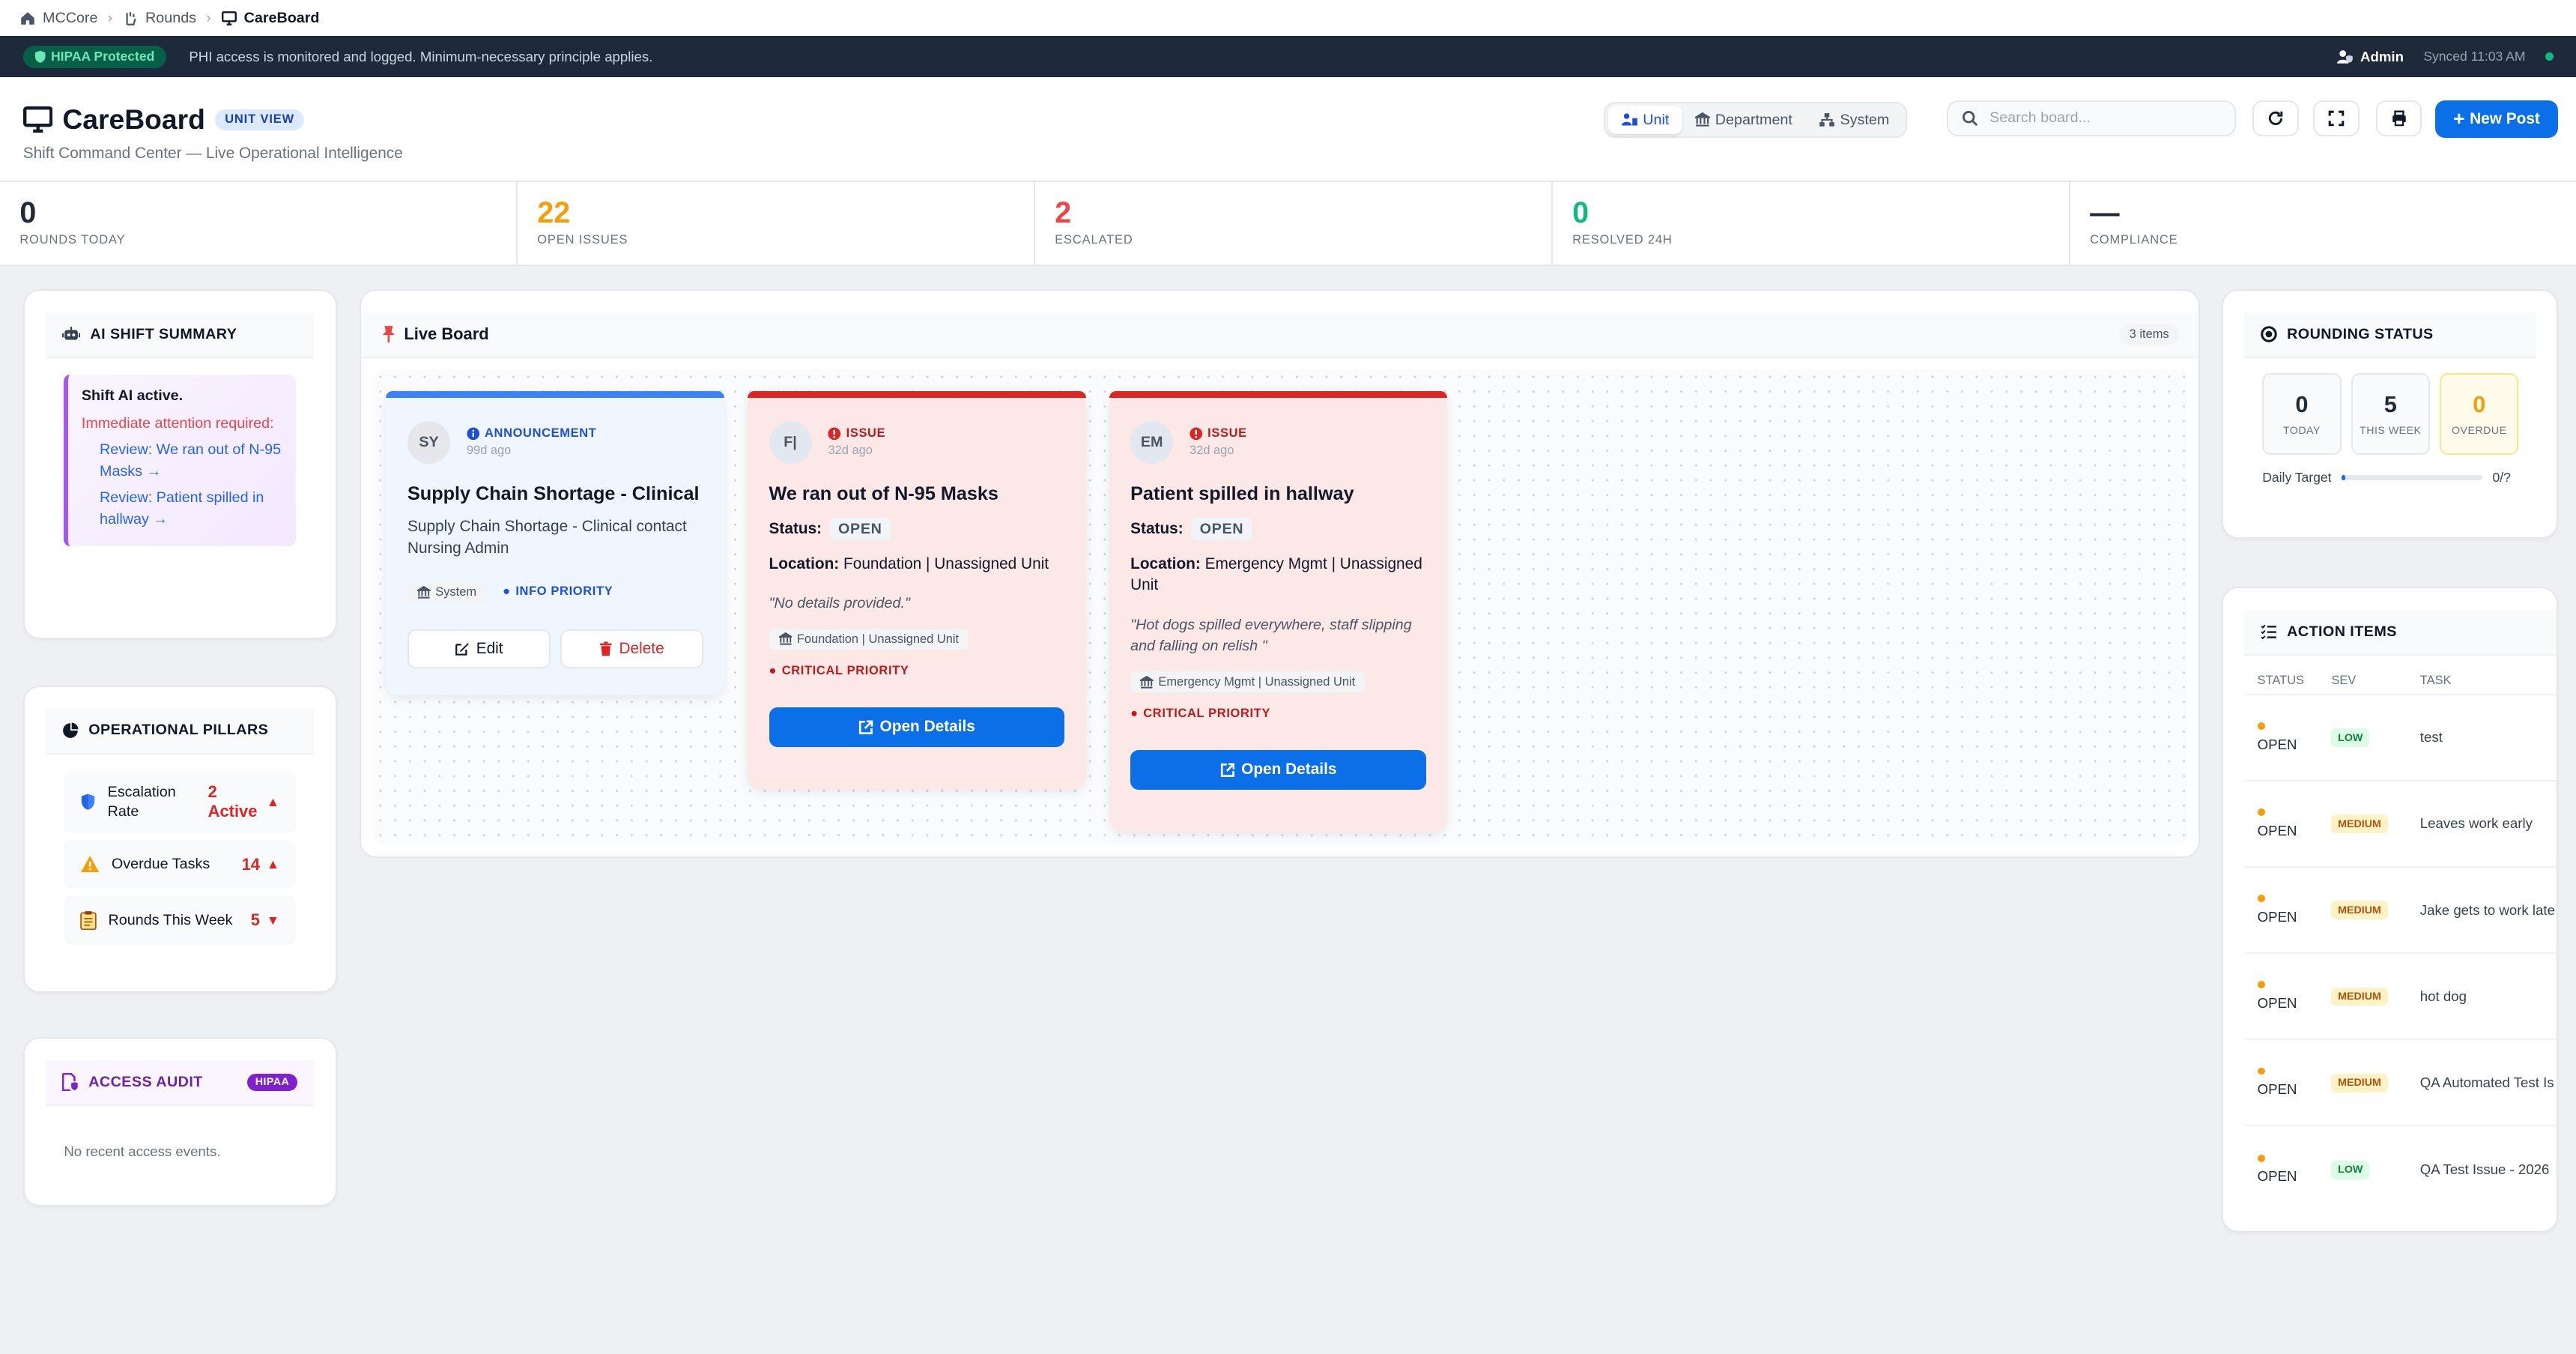  What do you see at coordinates (777, 223) in the screenshot?
I see `stat-open-issues: 22 OPEN ISSUES` at bounding box center [777, 223].